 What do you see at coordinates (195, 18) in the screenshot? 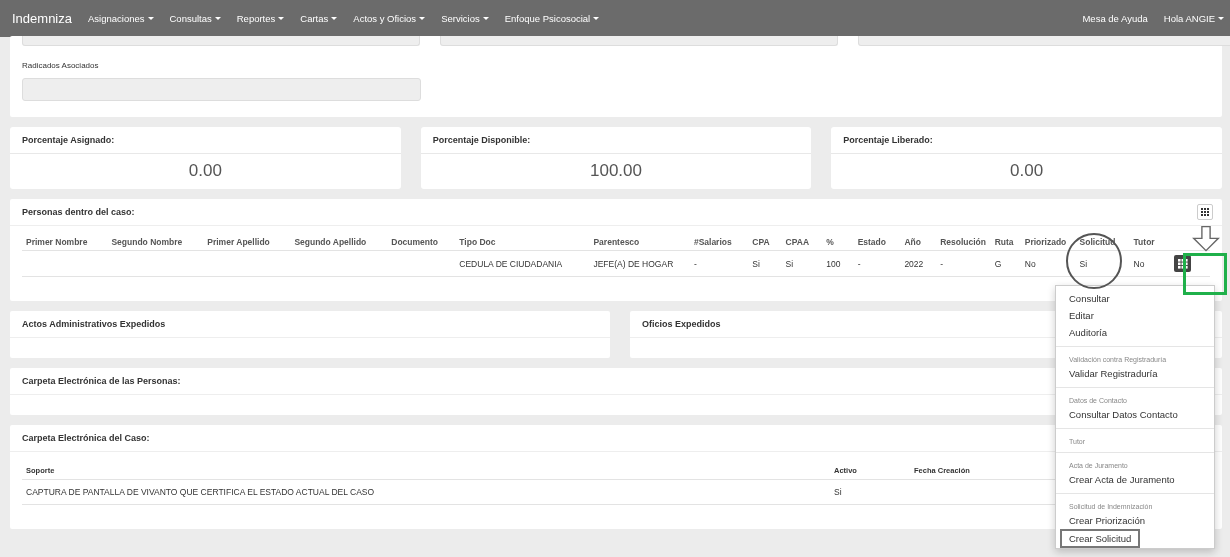
I see `nav-menu: Consultas` at bounding box center [195, 18].